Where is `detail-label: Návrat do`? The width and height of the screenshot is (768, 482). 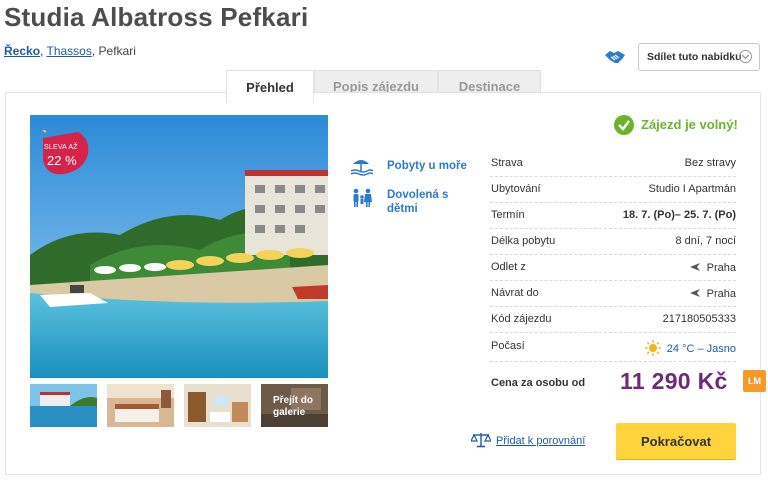 detail-label: Návrat do is located at coordinates (515, 293).